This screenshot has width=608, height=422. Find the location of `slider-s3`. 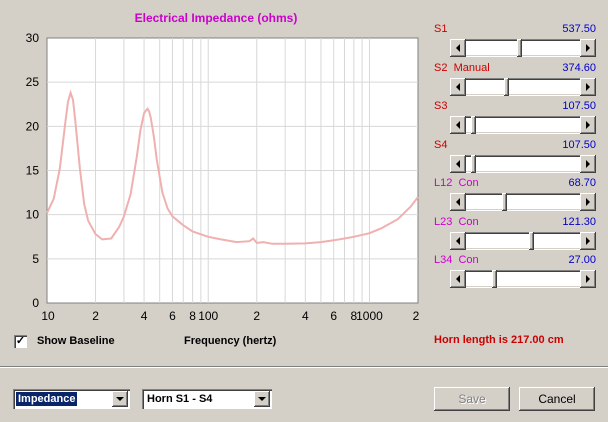

slider-s3 is located at coordinates (523, 125).